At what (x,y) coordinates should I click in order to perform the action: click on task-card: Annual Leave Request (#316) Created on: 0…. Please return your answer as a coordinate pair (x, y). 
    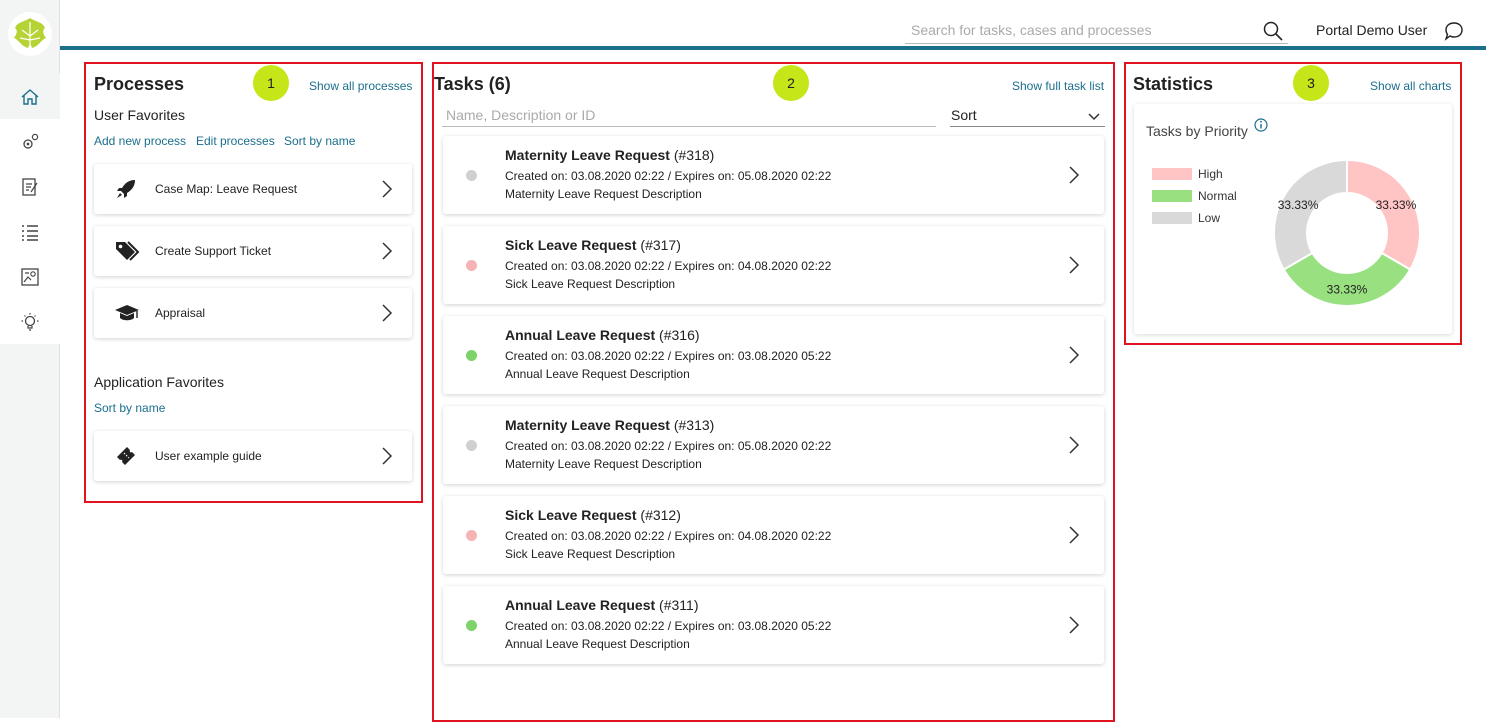
    Looking at the image, I should click on (773, 355).